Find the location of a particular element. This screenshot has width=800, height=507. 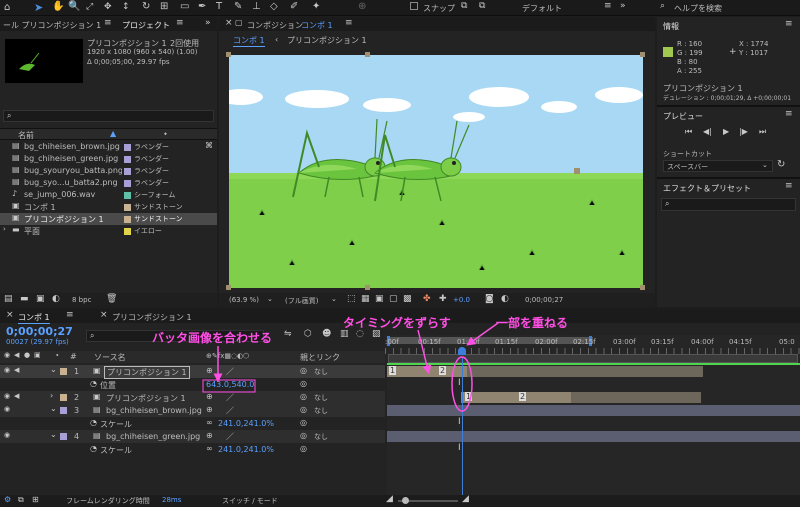

list-item: ▤ bg_chiheisen_green.jpg ラベンダー is located at coordinates (108, 159).